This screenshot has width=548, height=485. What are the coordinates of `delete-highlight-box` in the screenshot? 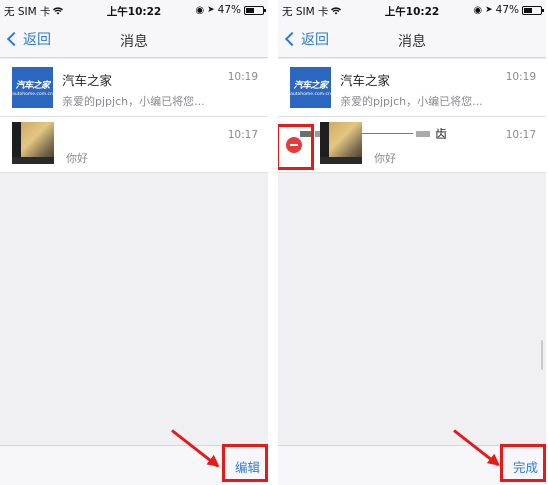 It's located at (296, 147).